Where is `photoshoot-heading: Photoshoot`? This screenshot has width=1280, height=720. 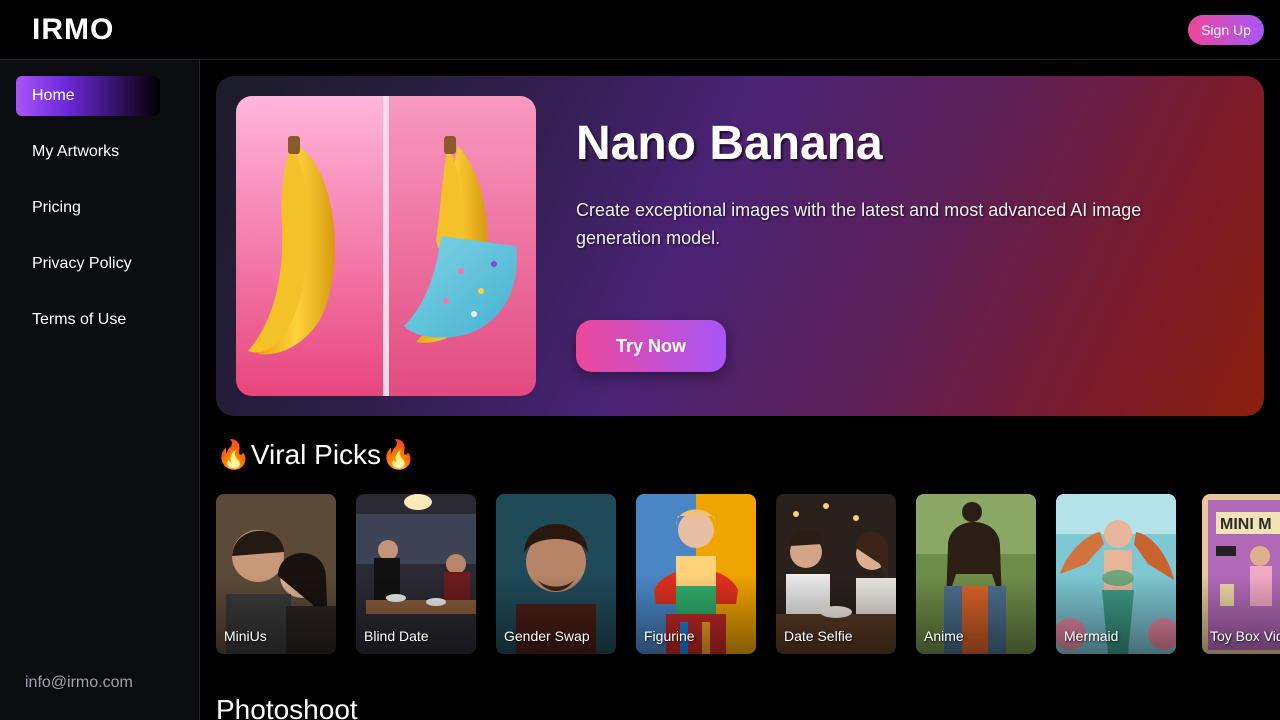 photoshoot-heading: Photoshoot is located at coordinates (287, 707).